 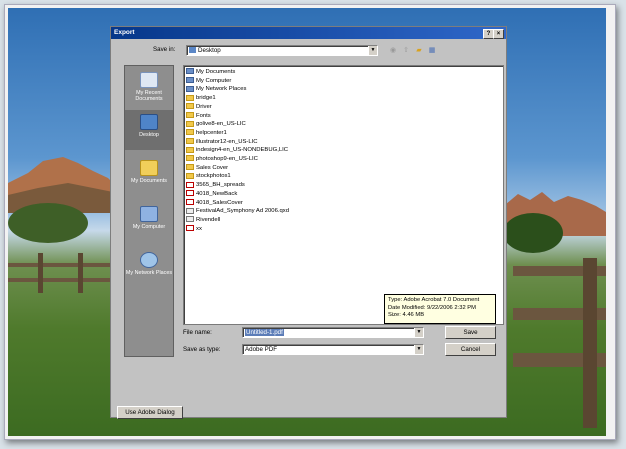 I want to click on file-list-item: My Network Places, so click(x=216, y=89).